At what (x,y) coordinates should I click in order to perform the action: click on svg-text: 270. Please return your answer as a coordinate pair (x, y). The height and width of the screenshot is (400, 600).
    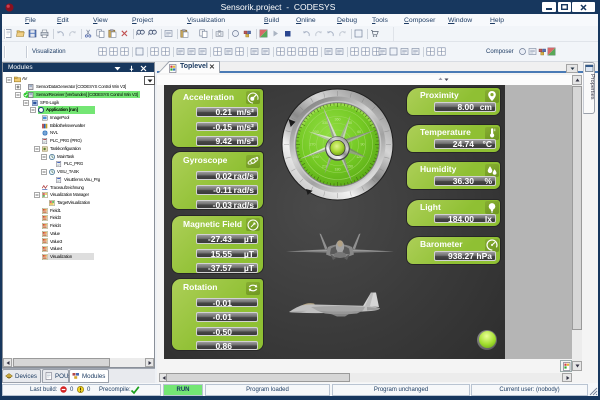
    Looking at the image, I should click on (313, 144).